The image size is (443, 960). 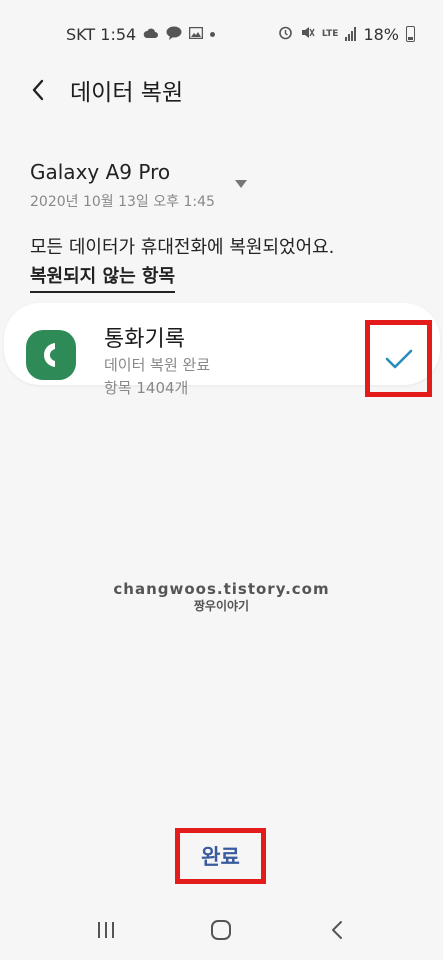 I want to click on checkmark-icon, so click(x=398, y=358).